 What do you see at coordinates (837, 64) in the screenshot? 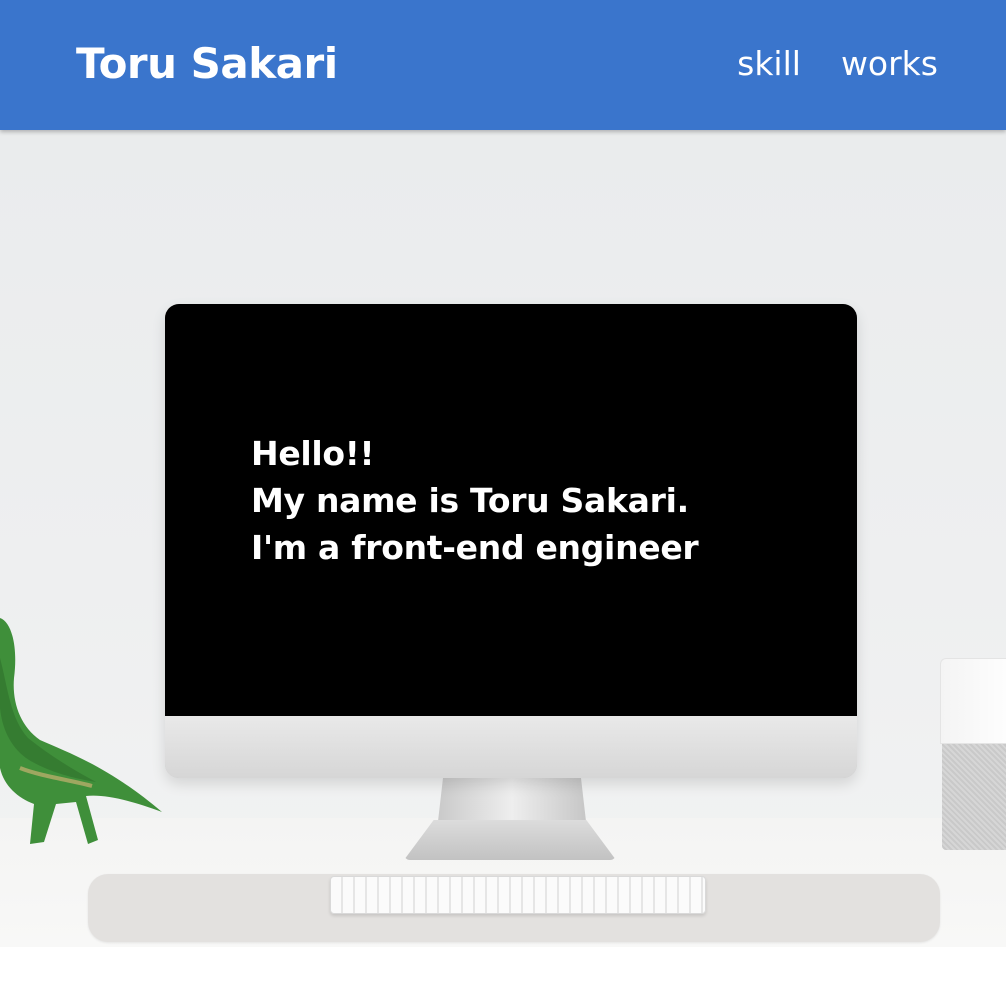
I see `main-nav: skill works` at bounding box center [837, 64].